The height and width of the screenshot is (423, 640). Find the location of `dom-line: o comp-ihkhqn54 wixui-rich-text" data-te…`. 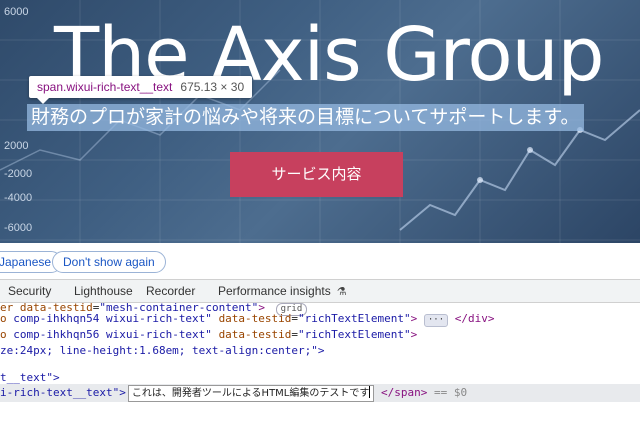

dom-line: o comp-ihkhqn54 wixui-rich-text" data-te… is located at coordinates (247, 319).